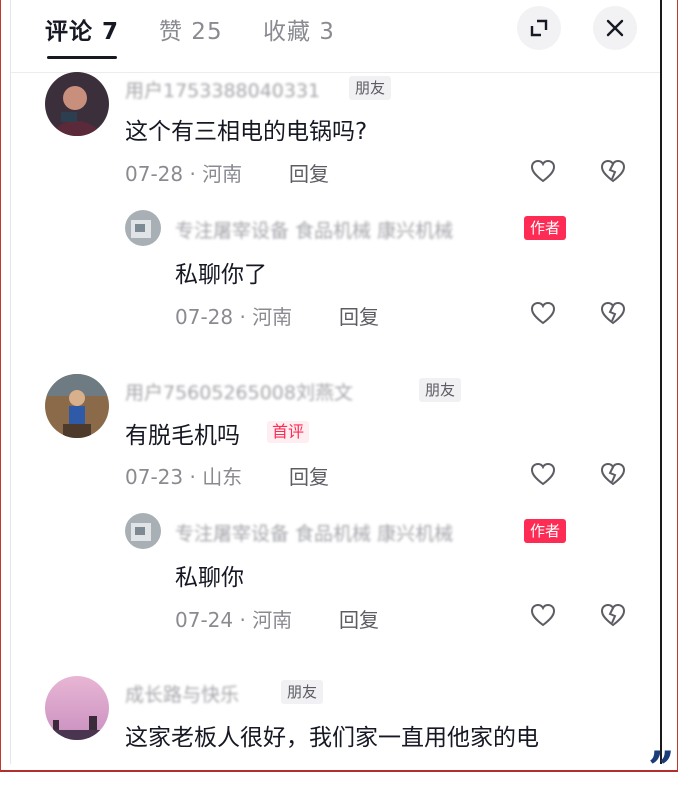 The width and height of the screenshot is (680, 795). I want to click on reply-meta: 07-28 · 河南, so click(234, 317).